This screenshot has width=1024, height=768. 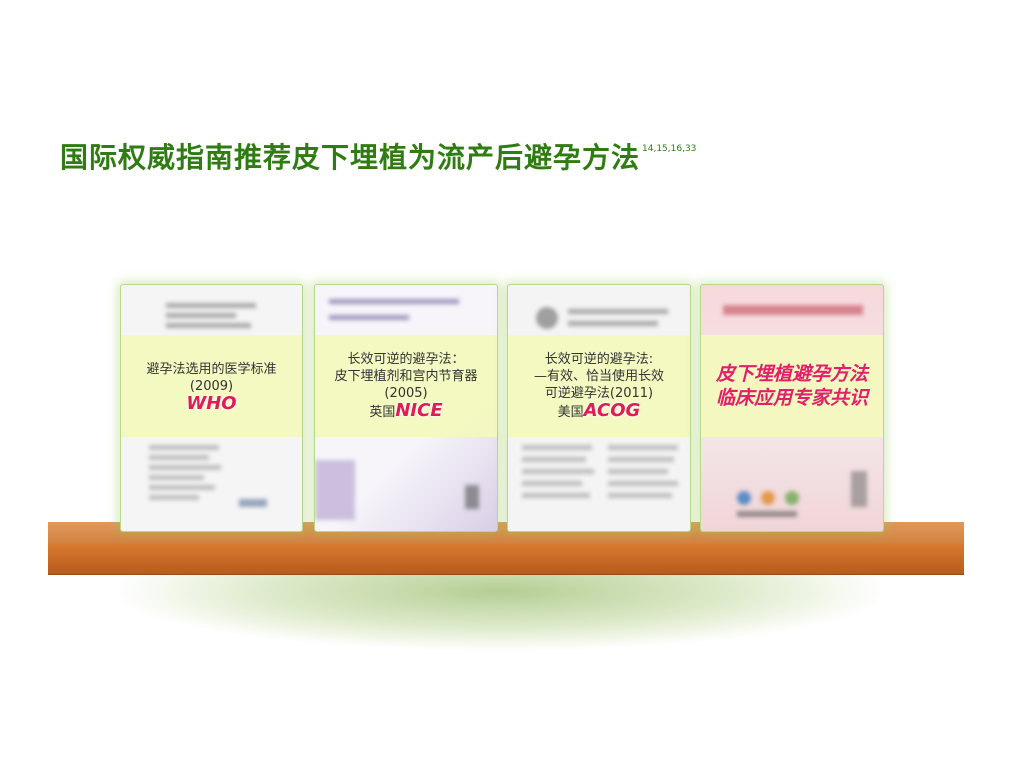 What do you see at coordinates (406, 359) in the screenshot?
I see `book-label-line: 长效可逆的避孕法：` at bounding box center [406, 359].